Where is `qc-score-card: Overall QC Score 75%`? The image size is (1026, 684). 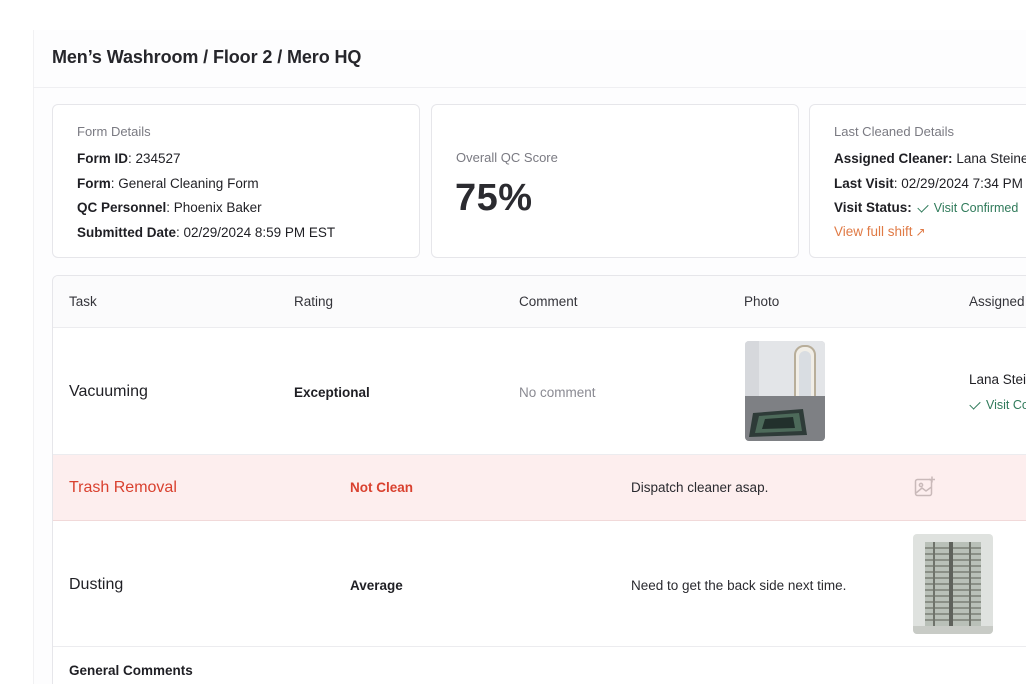 qc-score-card: Overall QC Score 75% is located at coordinates (615, 181).